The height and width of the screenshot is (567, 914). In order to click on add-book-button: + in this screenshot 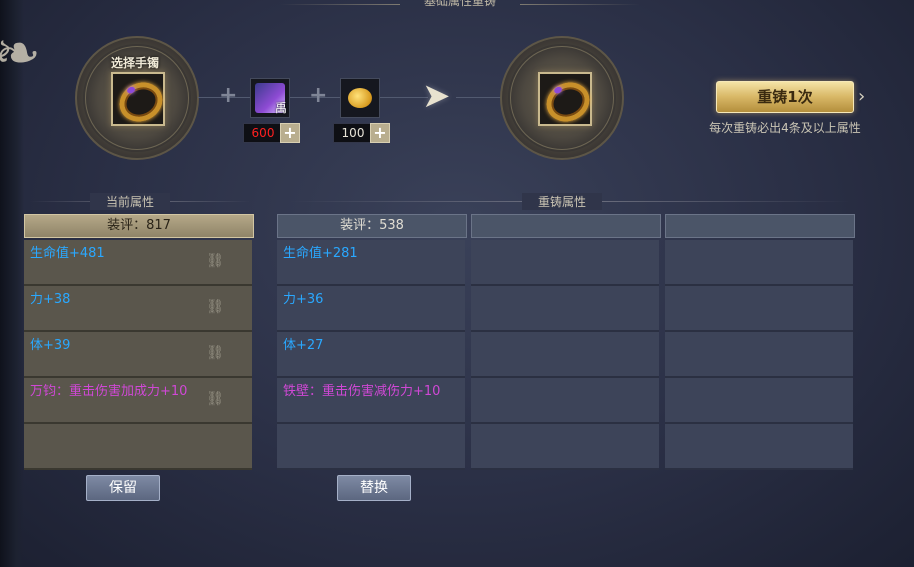, I will do `click(290, 133)`.